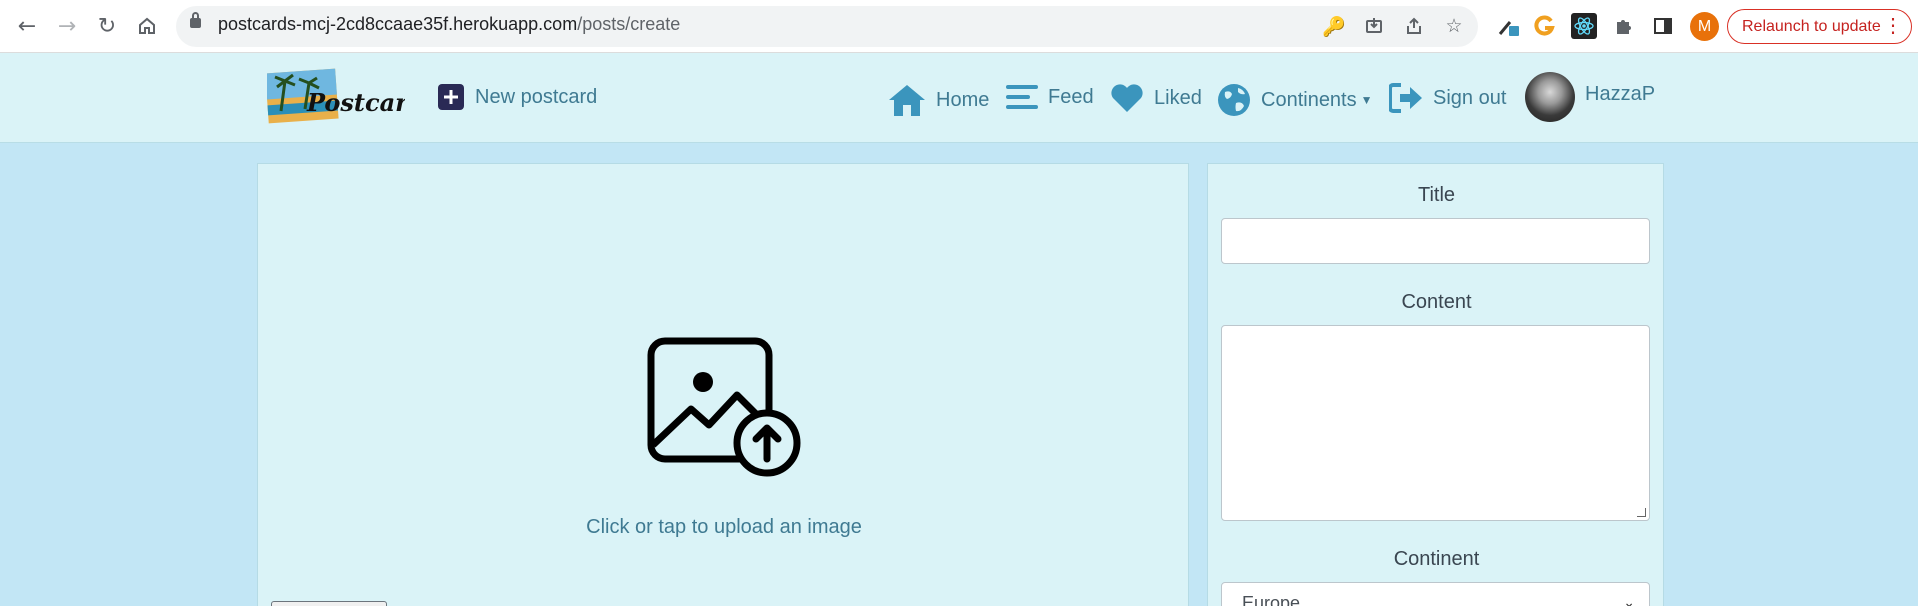  What do you see at coordinates (147, 26) in the screenshot?
I see `home-icon` at bounding box center [147, 26].